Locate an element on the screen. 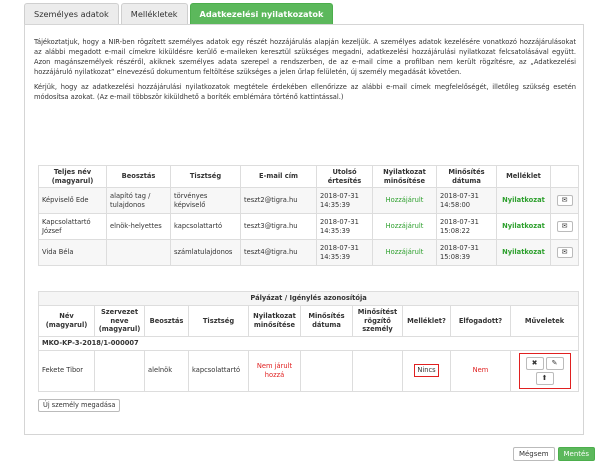 The width and height of the screenshot is (604, 469). col-last-notice: Utolsó értesítés is located at coordinates (344, 176).